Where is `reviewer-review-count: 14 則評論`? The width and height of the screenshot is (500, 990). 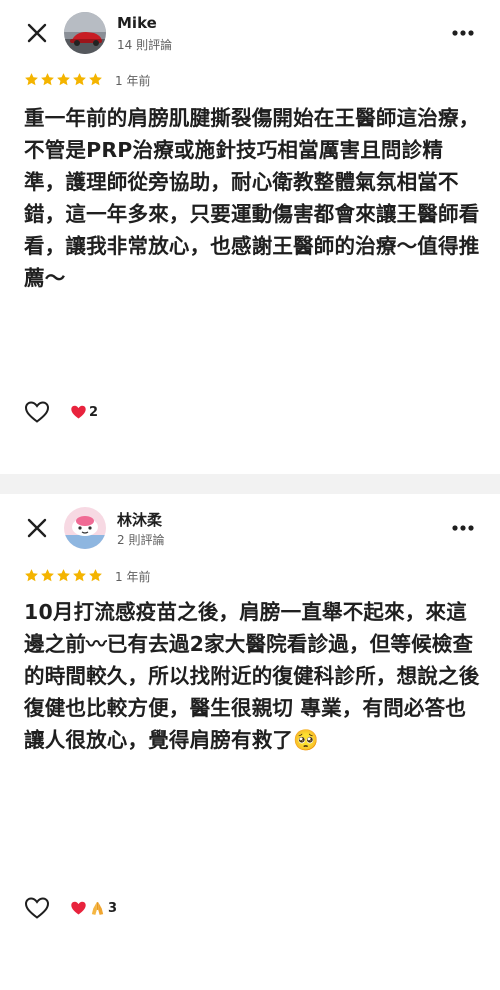 reviewer-review-count: 14 則評論 is located at coordinates (145, 45).